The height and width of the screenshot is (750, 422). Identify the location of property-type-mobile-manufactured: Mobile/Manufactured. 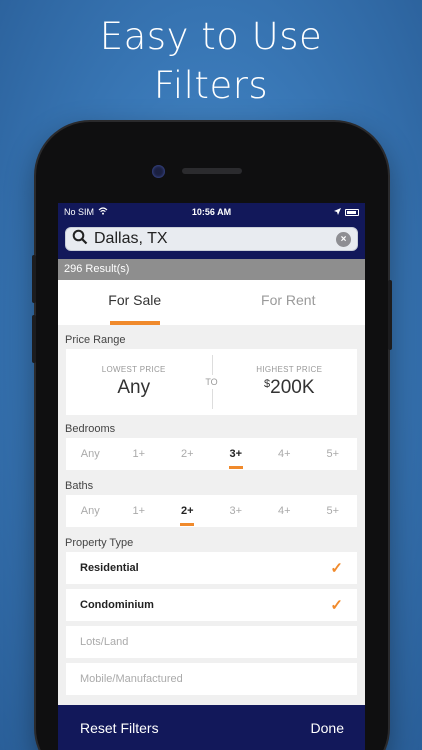
(211, 679).